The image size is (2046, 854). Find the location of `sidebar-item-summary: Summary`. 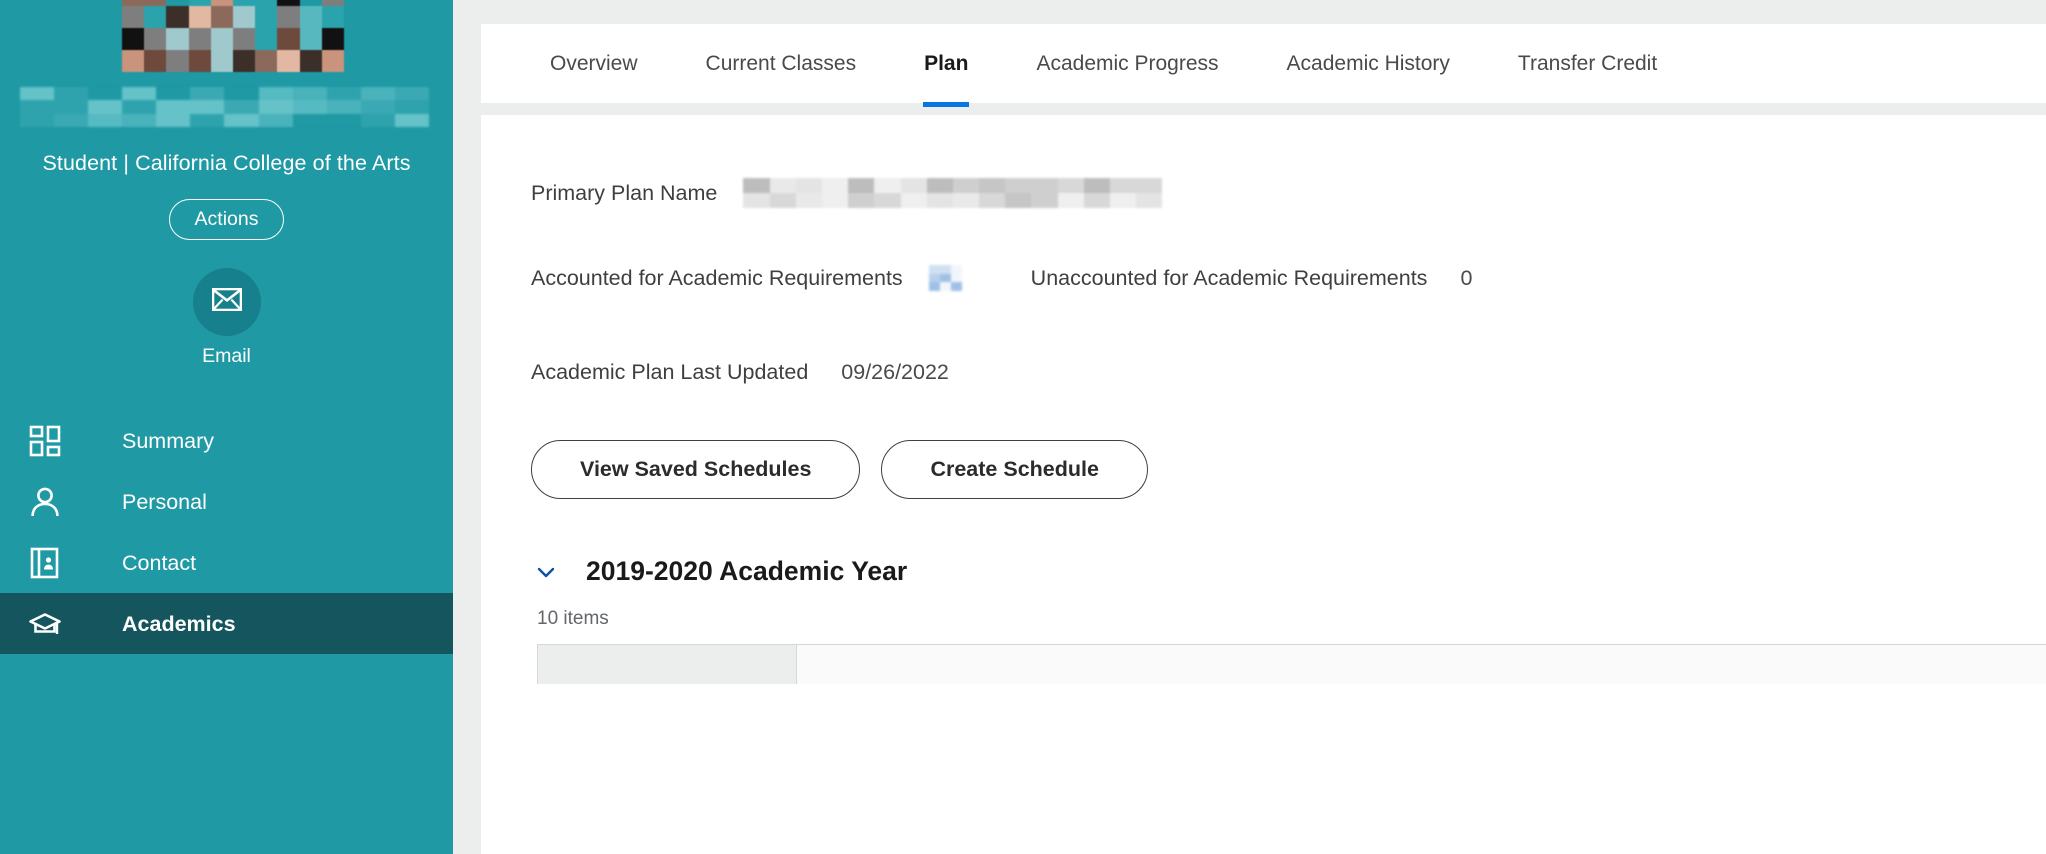

sidebar-item-summary: Summary is located at coordinates (226, 440).